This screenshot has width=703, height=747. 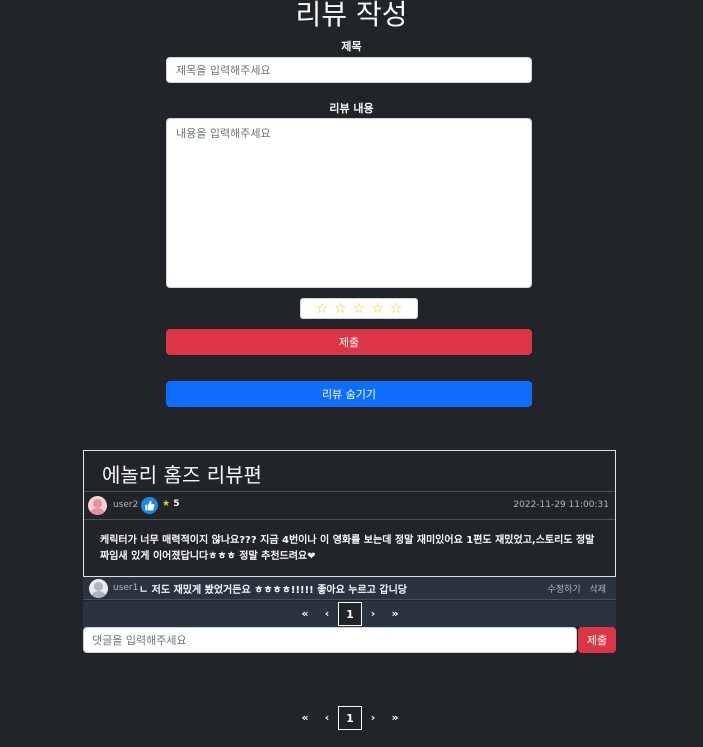 I want to click on review-title: 에놀리 홈즈 리뷰편, so click(x=182, y=475).